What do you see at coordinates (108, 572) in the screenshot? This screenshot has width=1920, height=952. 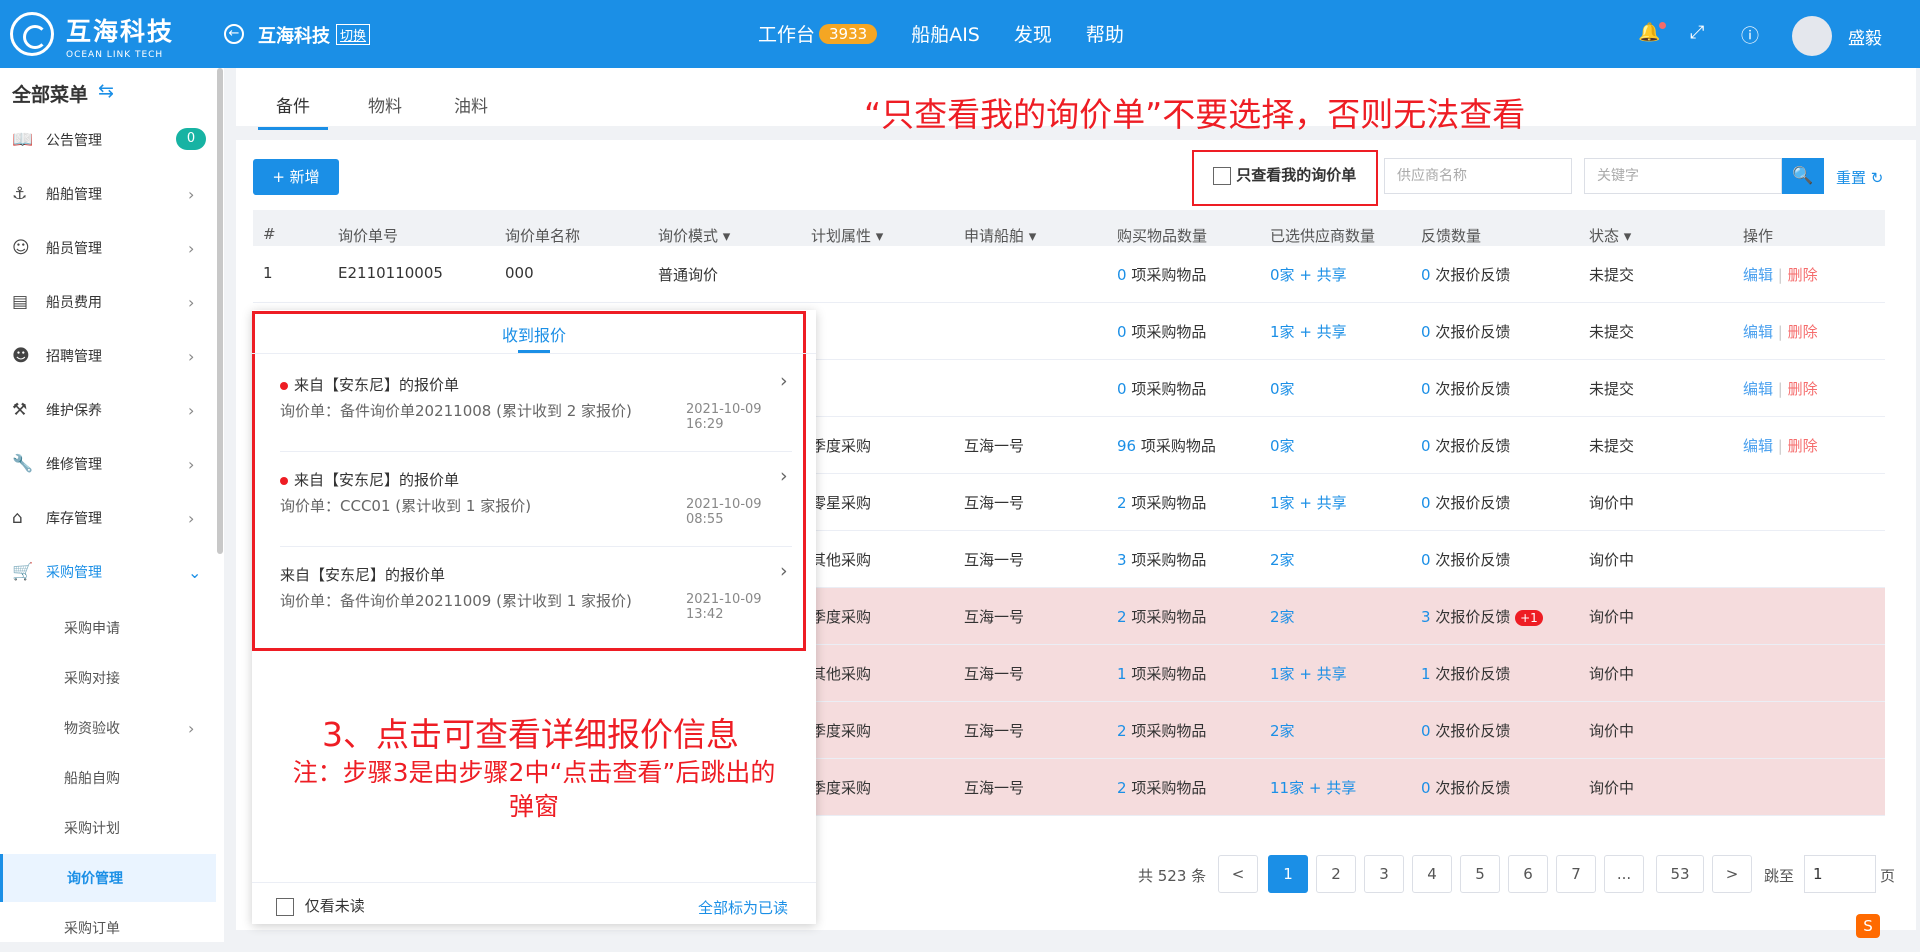 I see `sidebar-item-purchase: 🛒 采购管理 ⌄` at bounding box center [108, 572].